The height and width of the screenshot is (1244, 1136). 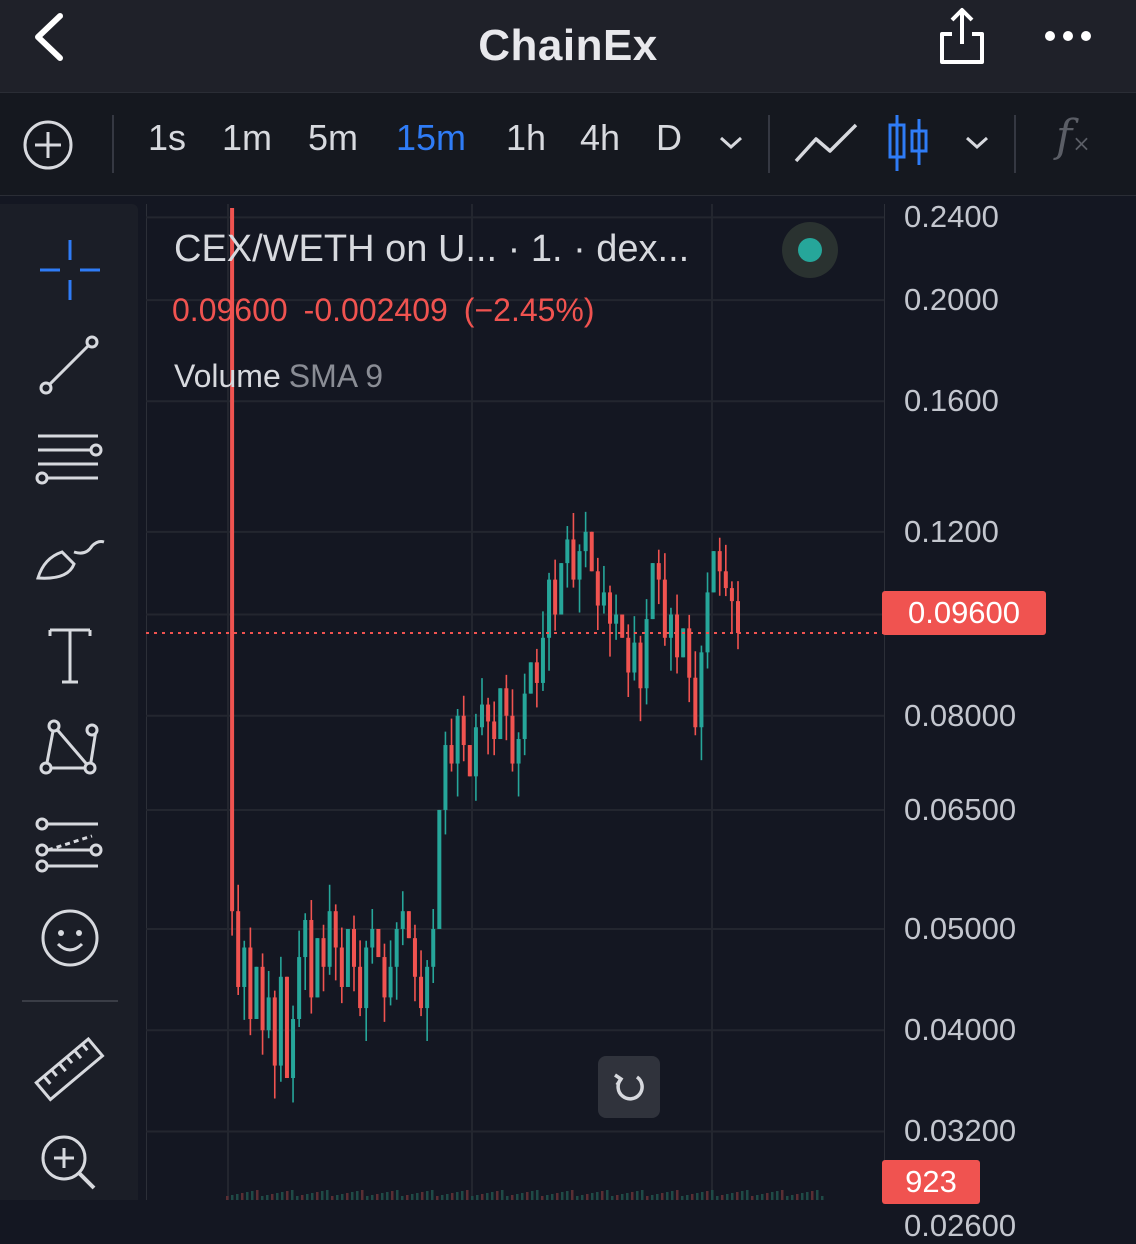 What do you see at coordinates (908, 143) in the screenshot?
I see `candlestick-icon` at bounding box center [908, 143].